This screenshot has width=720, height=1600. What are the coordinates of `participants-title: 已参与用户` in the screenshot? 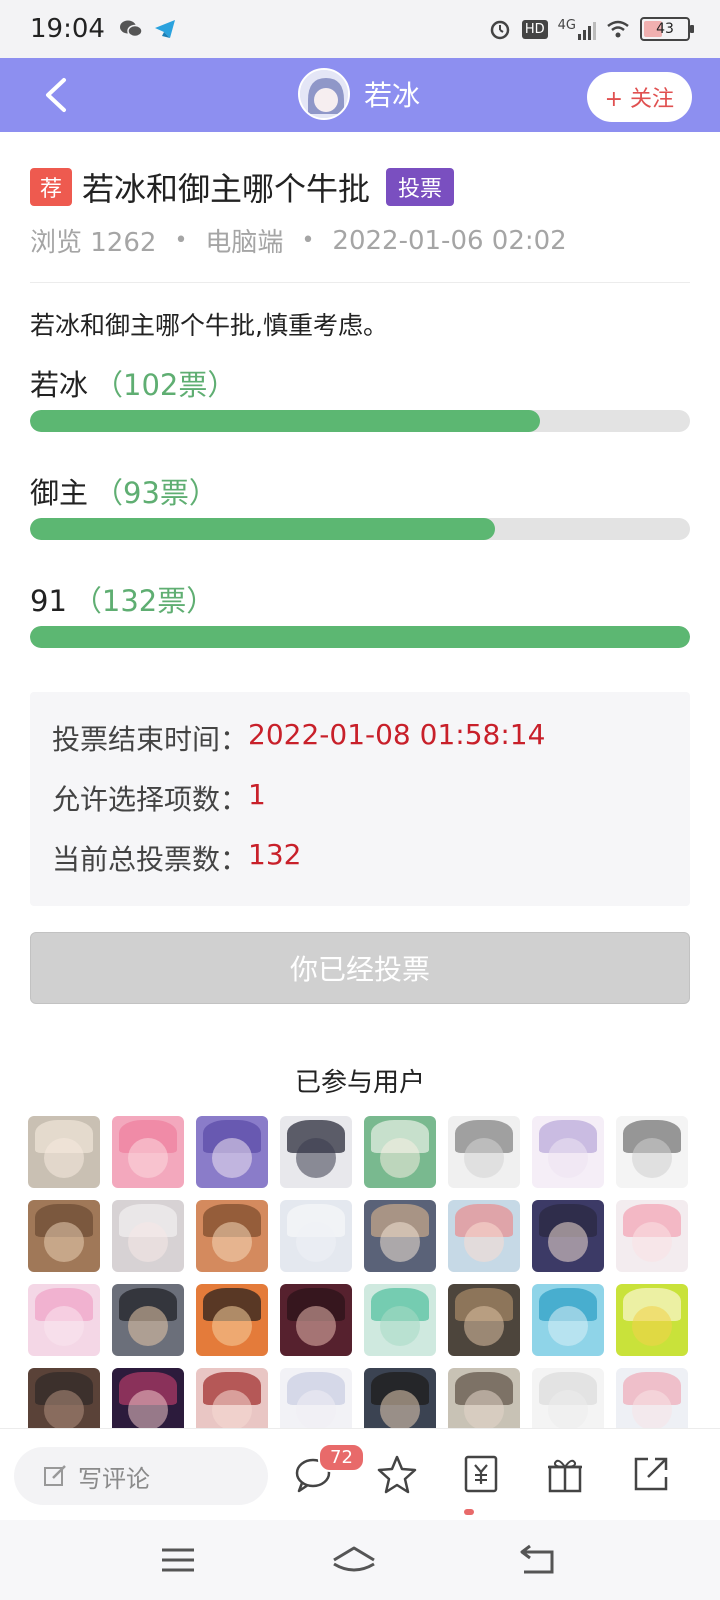 It's located at (359, 1083).